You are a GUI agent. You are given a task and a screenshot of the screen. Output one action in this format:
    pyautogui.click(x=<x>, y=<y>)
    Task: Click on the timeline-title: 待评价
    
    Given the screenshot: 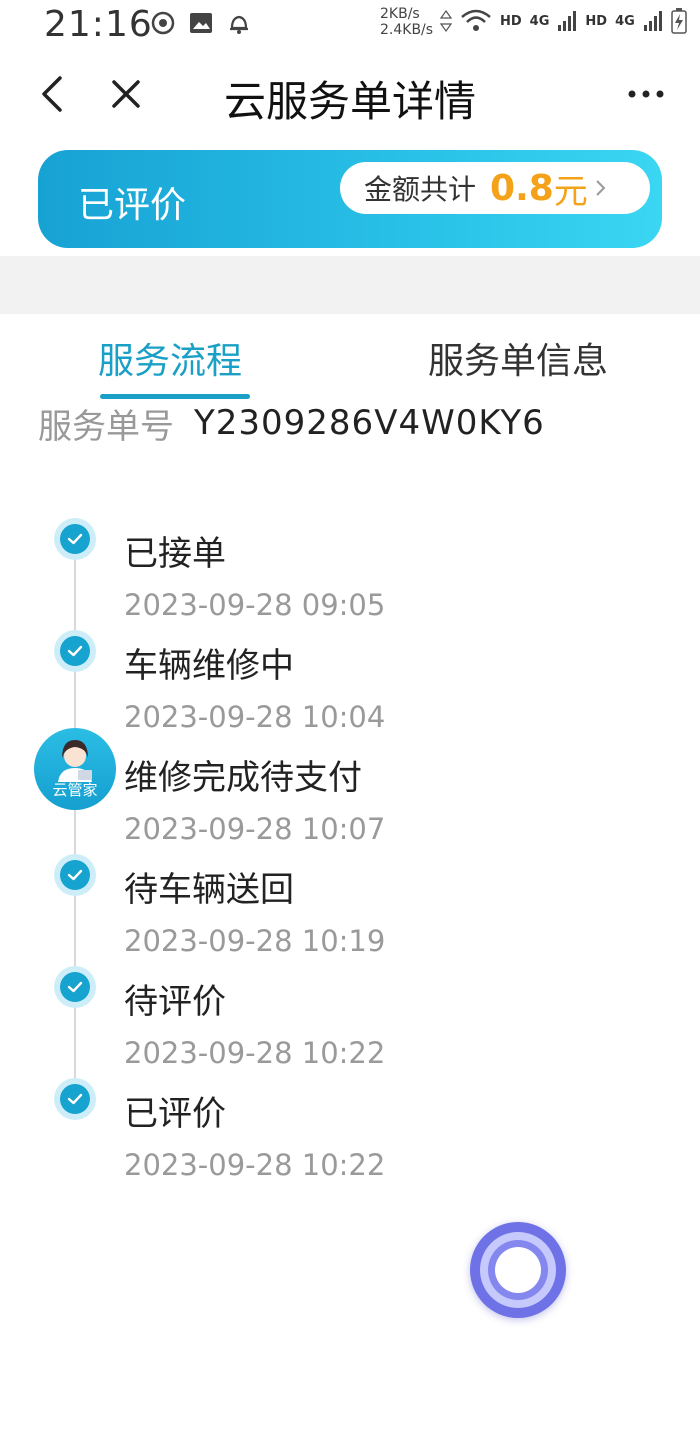 What is the action you would take?
    pyautogui.click(x=175, y=1002)
    